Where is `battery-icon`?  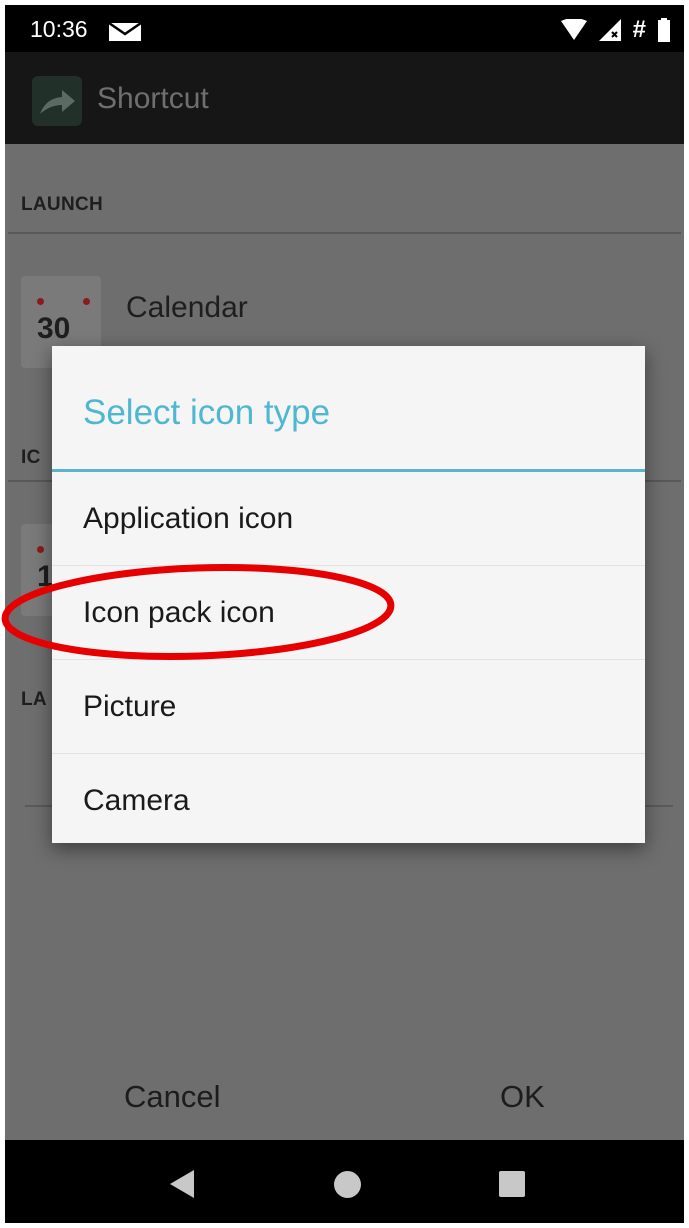
battery-icon is located at coordinates (664, 30).